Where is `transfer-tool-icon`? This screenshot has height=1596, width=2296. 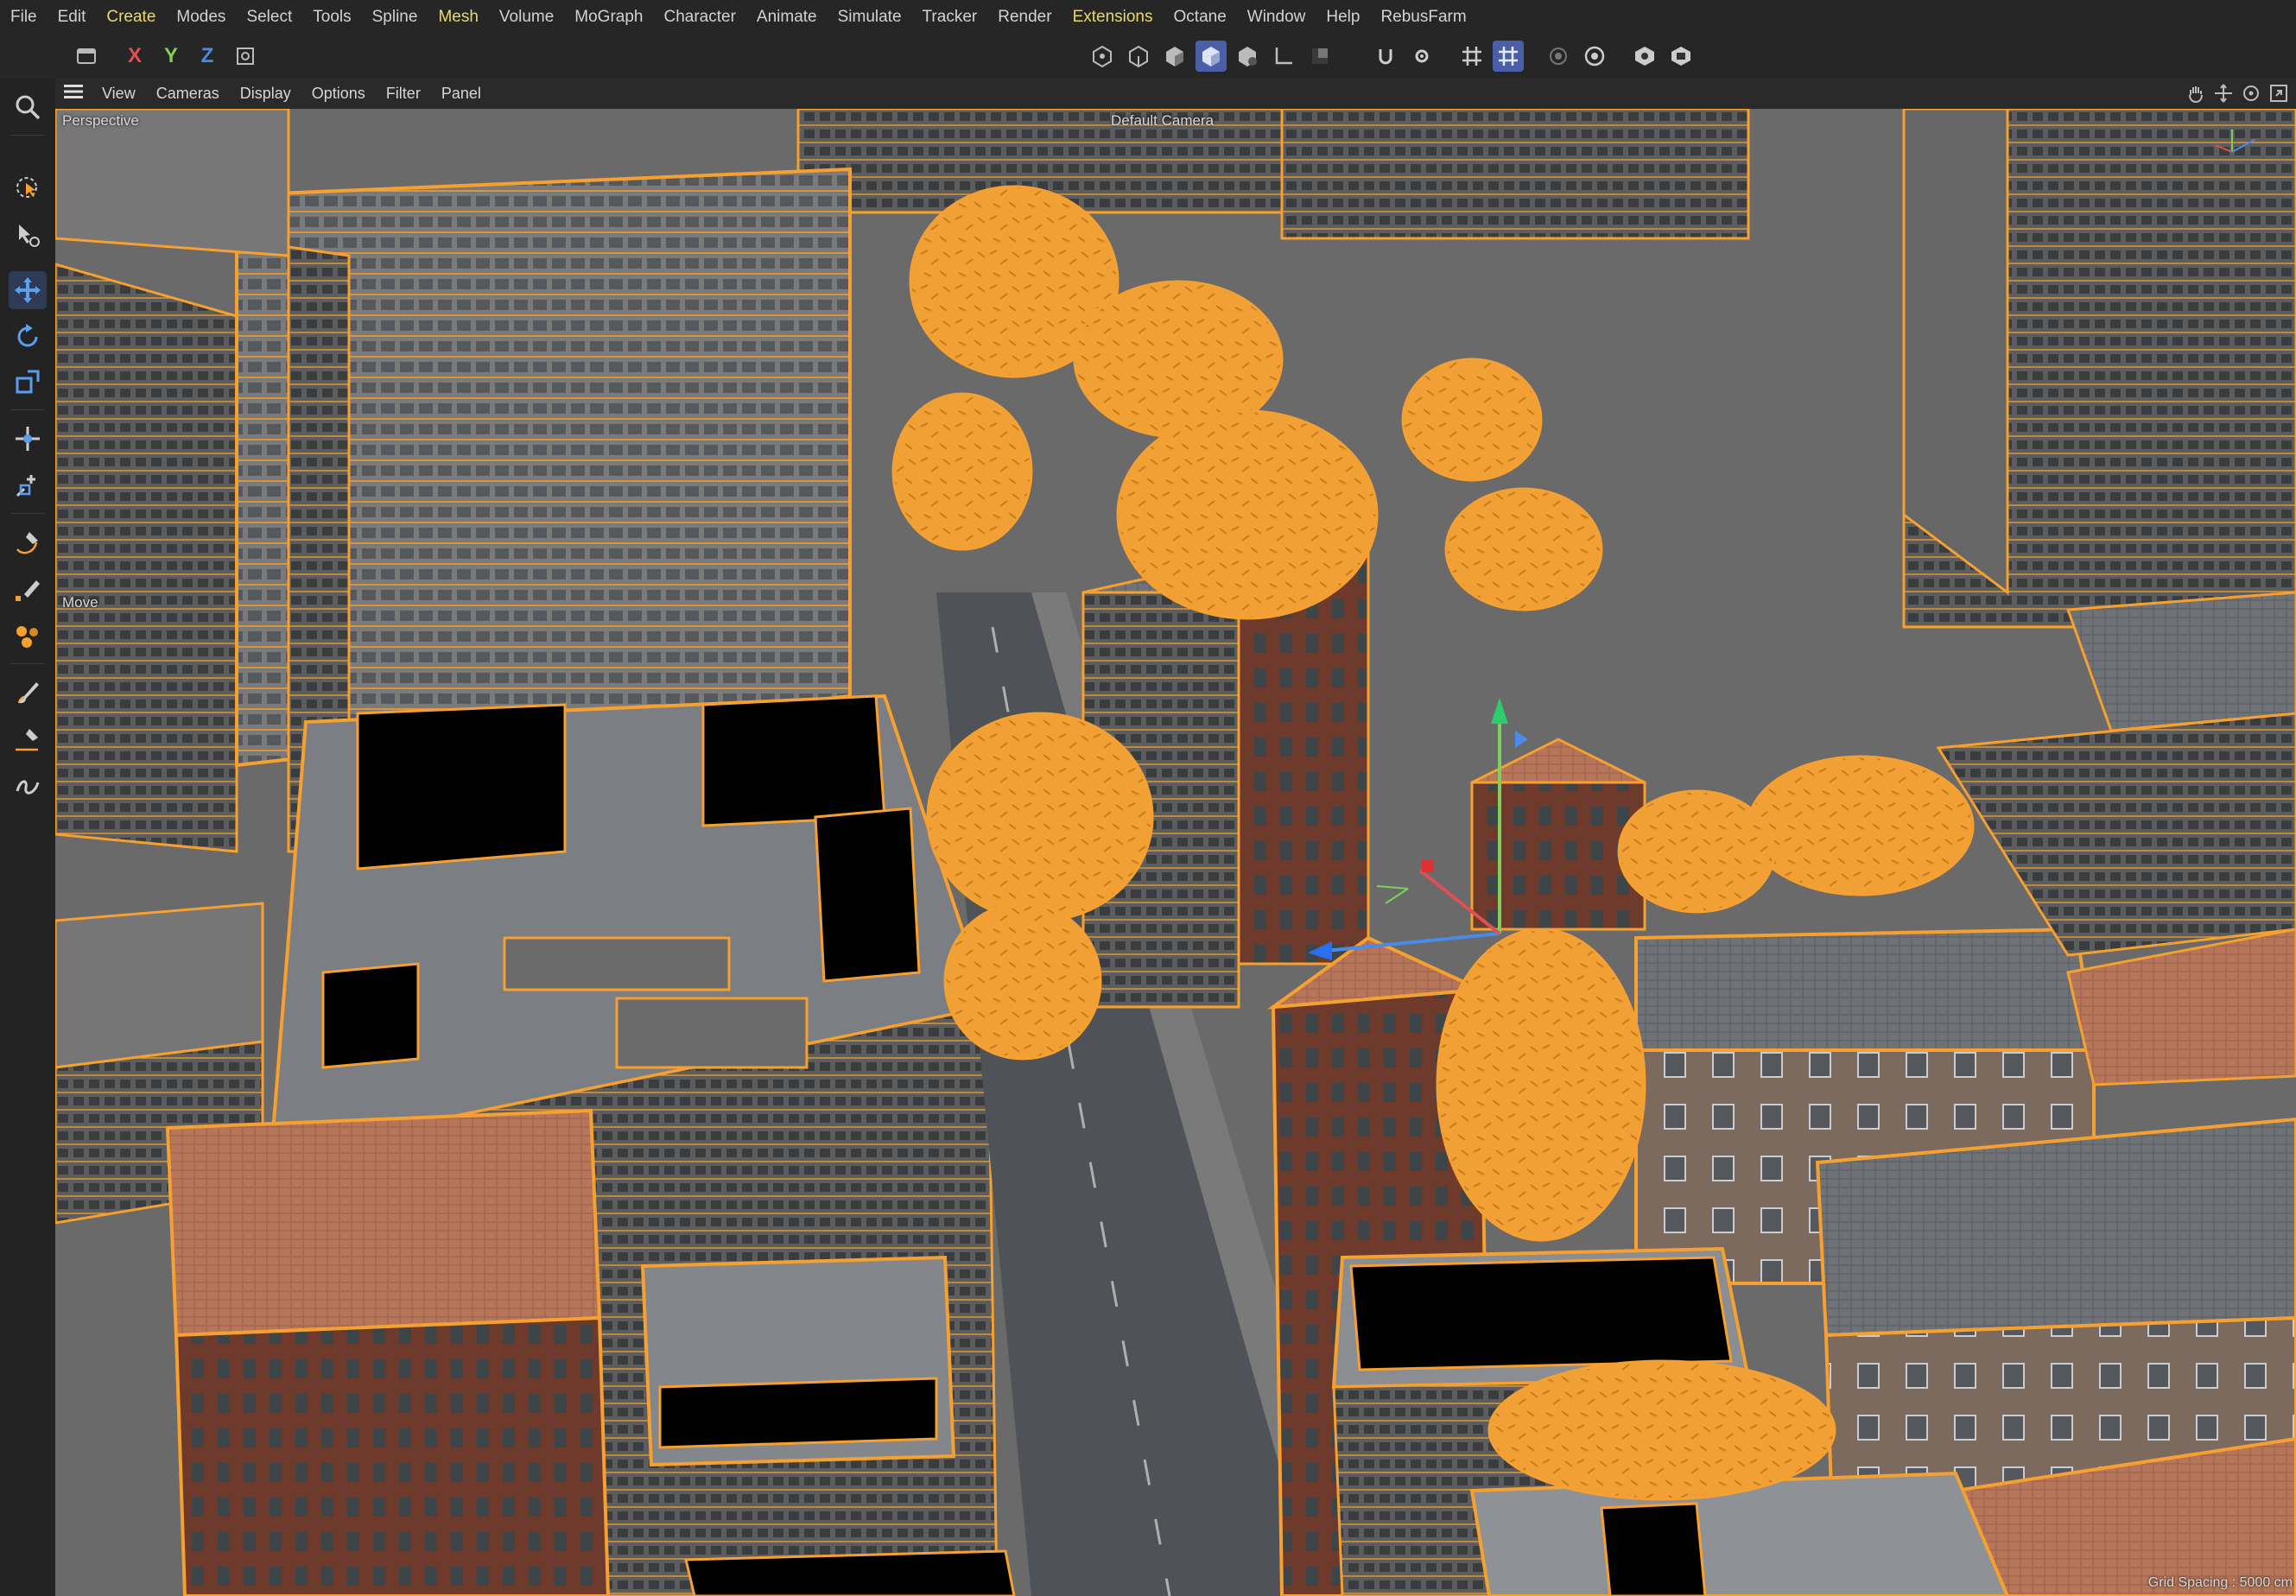 transfer-tool-icon is located at coordinates (28, 439).